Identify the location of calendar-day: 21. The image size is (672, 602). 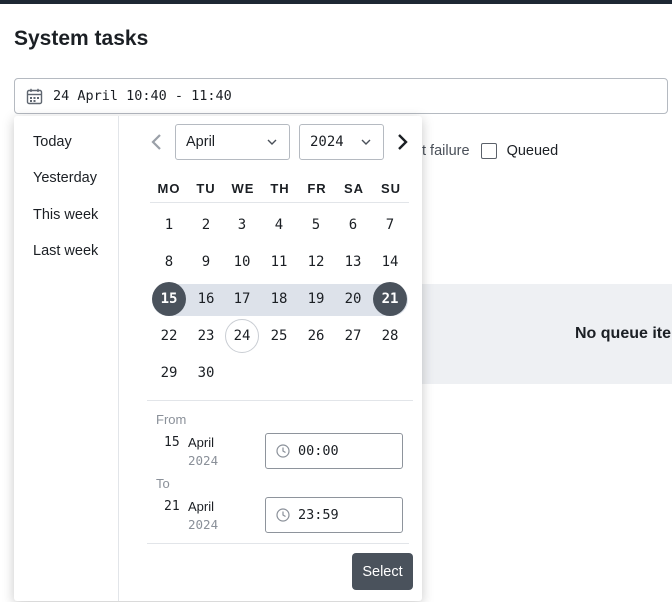
(390, 299).